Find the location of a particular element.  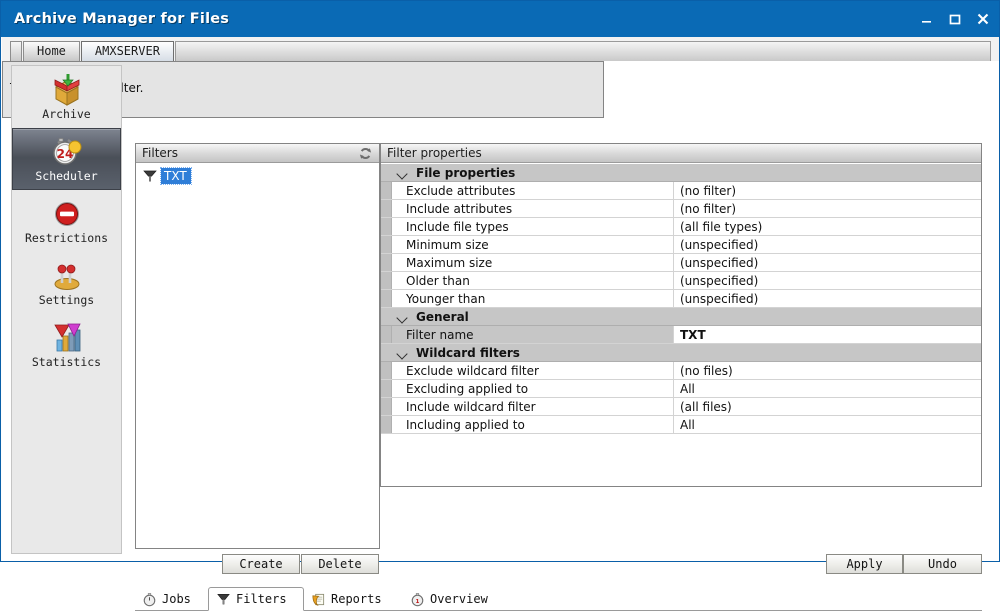

refresh-icon is located at coordinates (365, 153).